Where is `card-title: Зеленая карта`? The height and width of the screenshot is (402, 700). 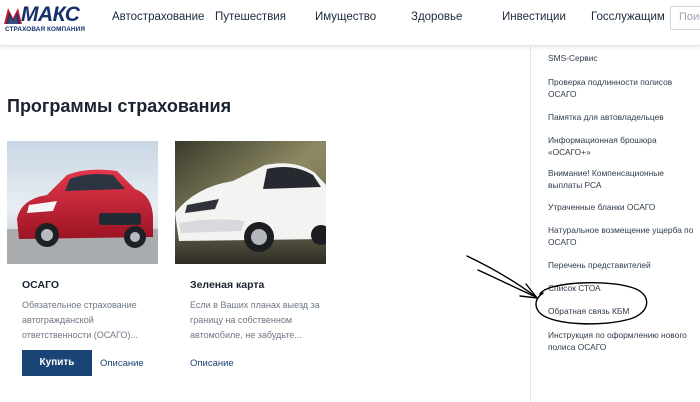 card-title: Зеленая карта is located at coordinates (227, 285).